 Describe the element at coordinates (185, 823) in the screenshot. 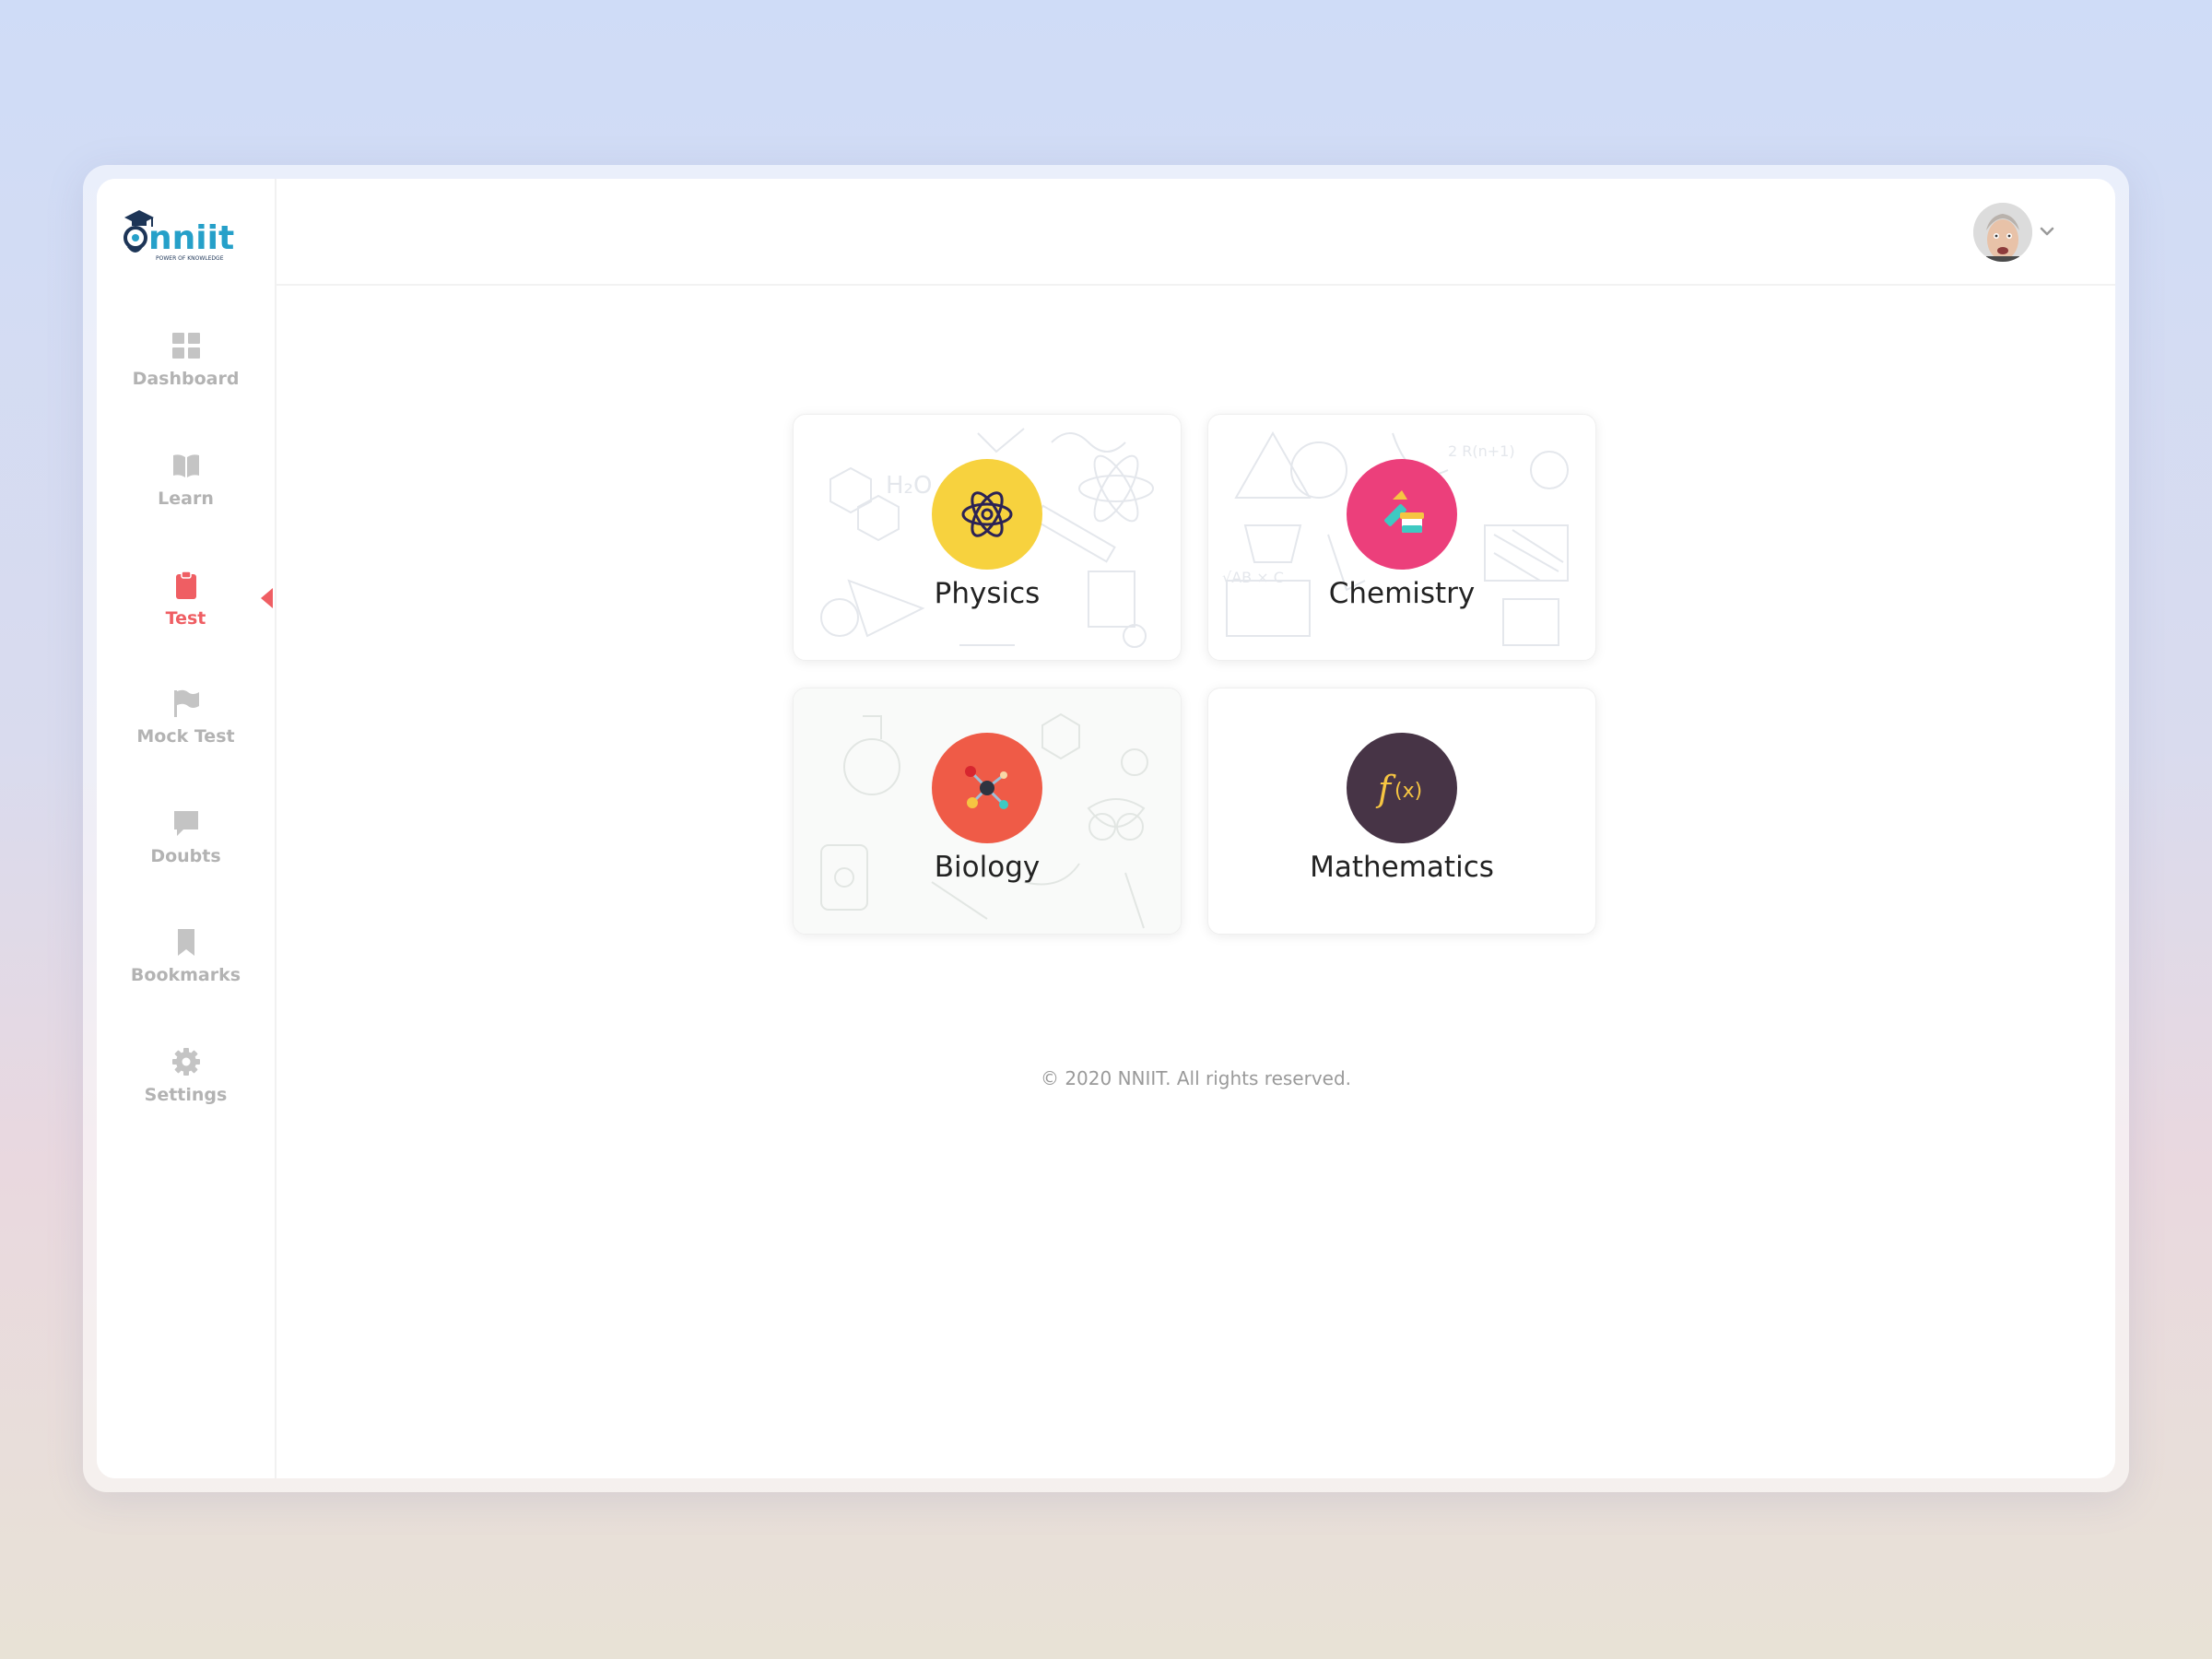

I see `chat-bubble-icon` at that location.